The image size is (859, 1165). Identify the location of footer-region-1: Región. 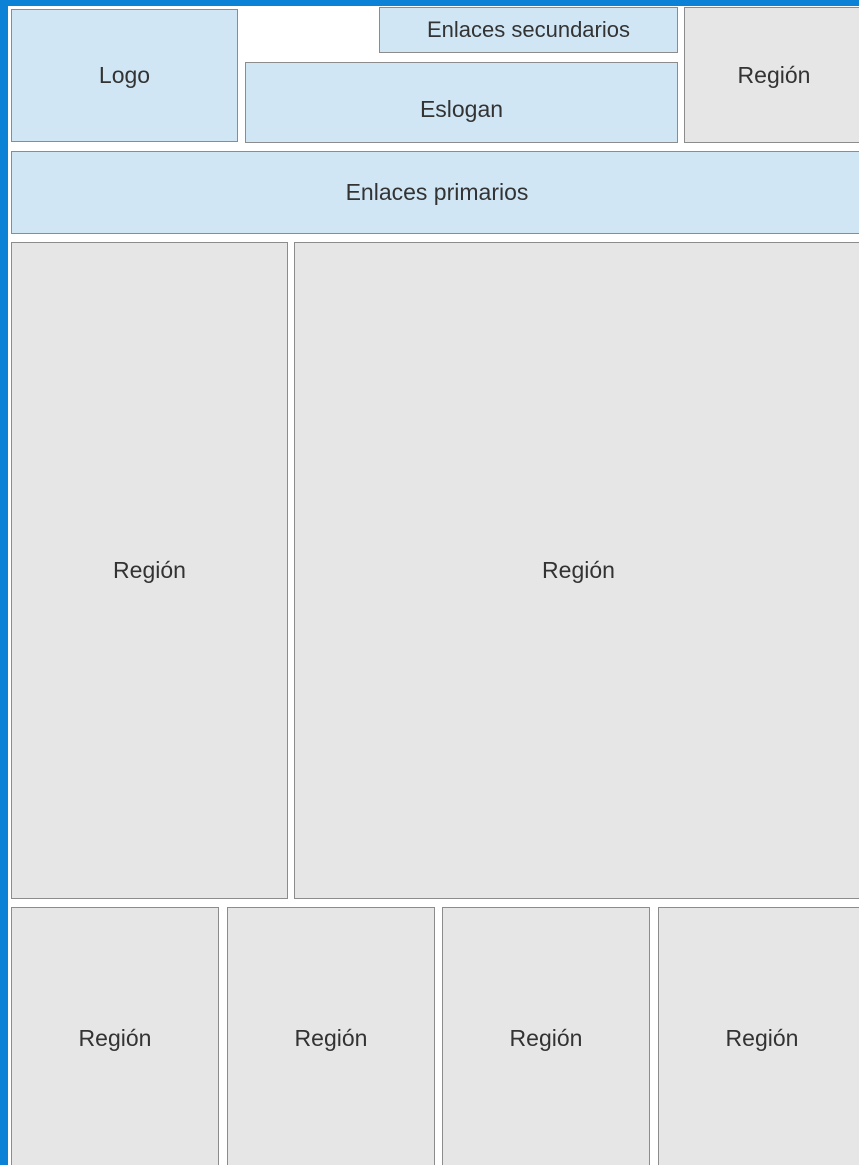
(115, 1036).